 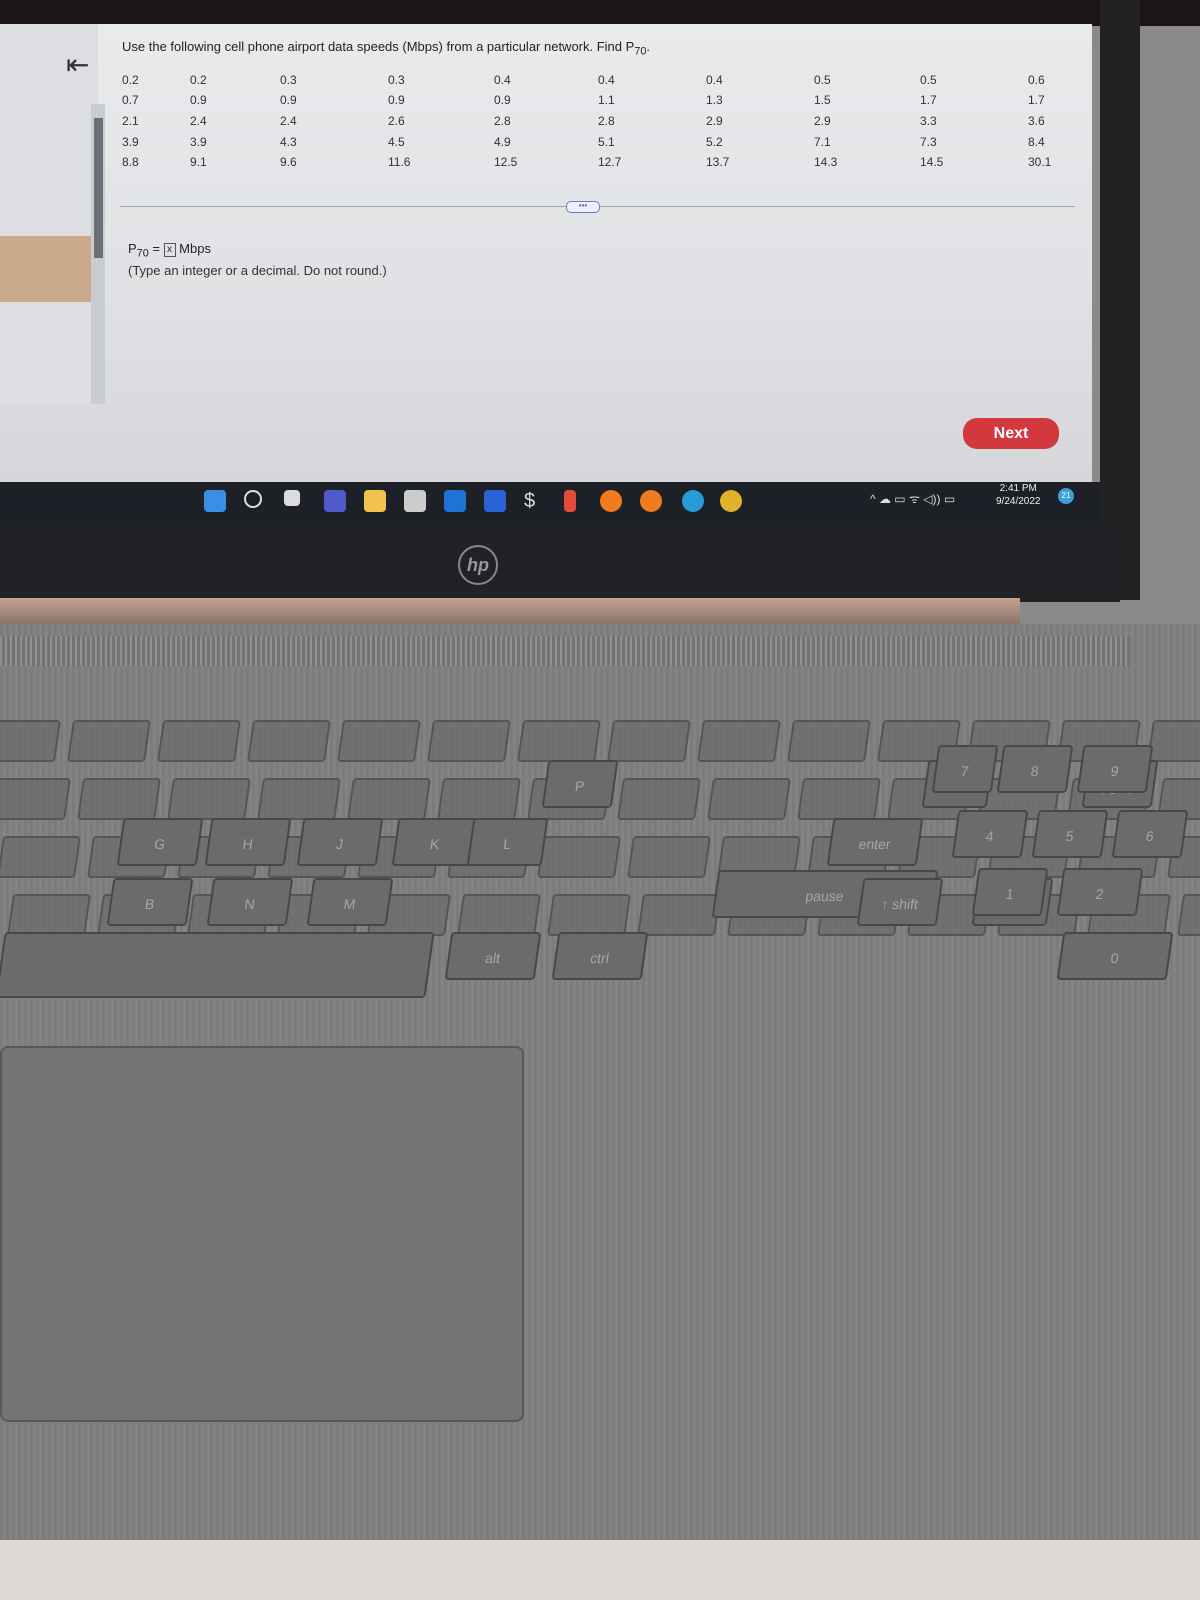 What do you see at coordinates (900, 902) in the screenshot?
I see `key: ↑ shift` at bounding box center [900, 902].